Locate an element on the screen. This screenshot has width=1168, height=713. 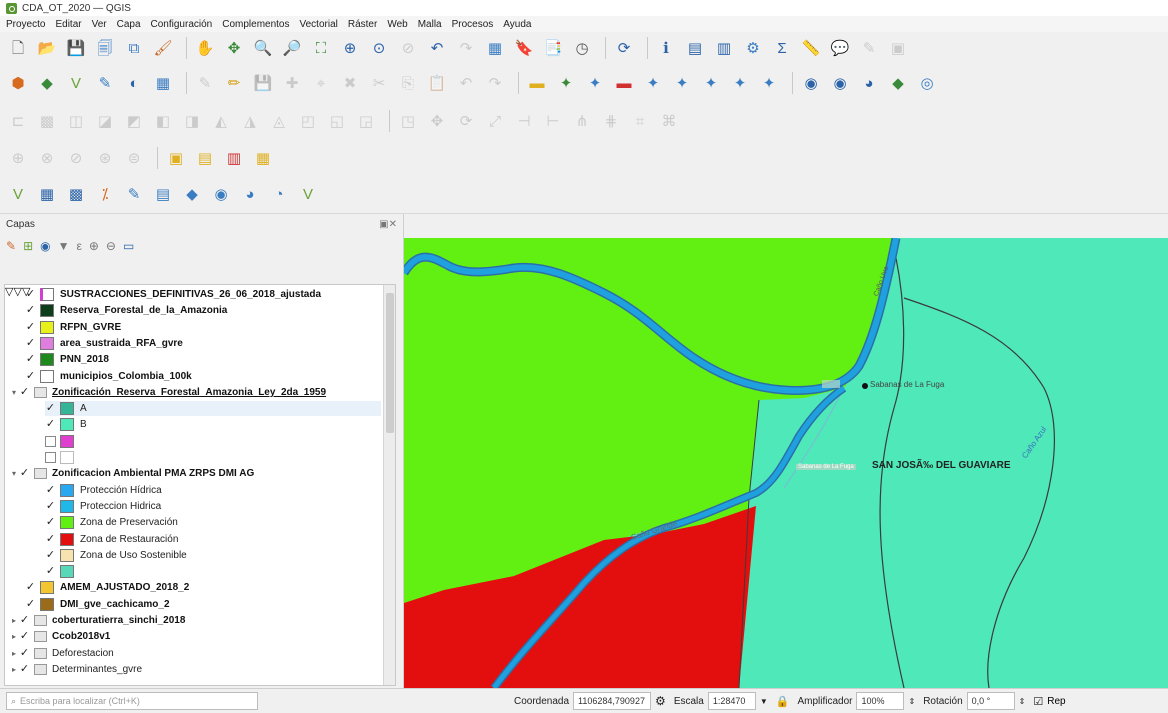
layer-row: ✓ AMEM_AJUSTADO_2018_2 is located at coordinates (107, 587).